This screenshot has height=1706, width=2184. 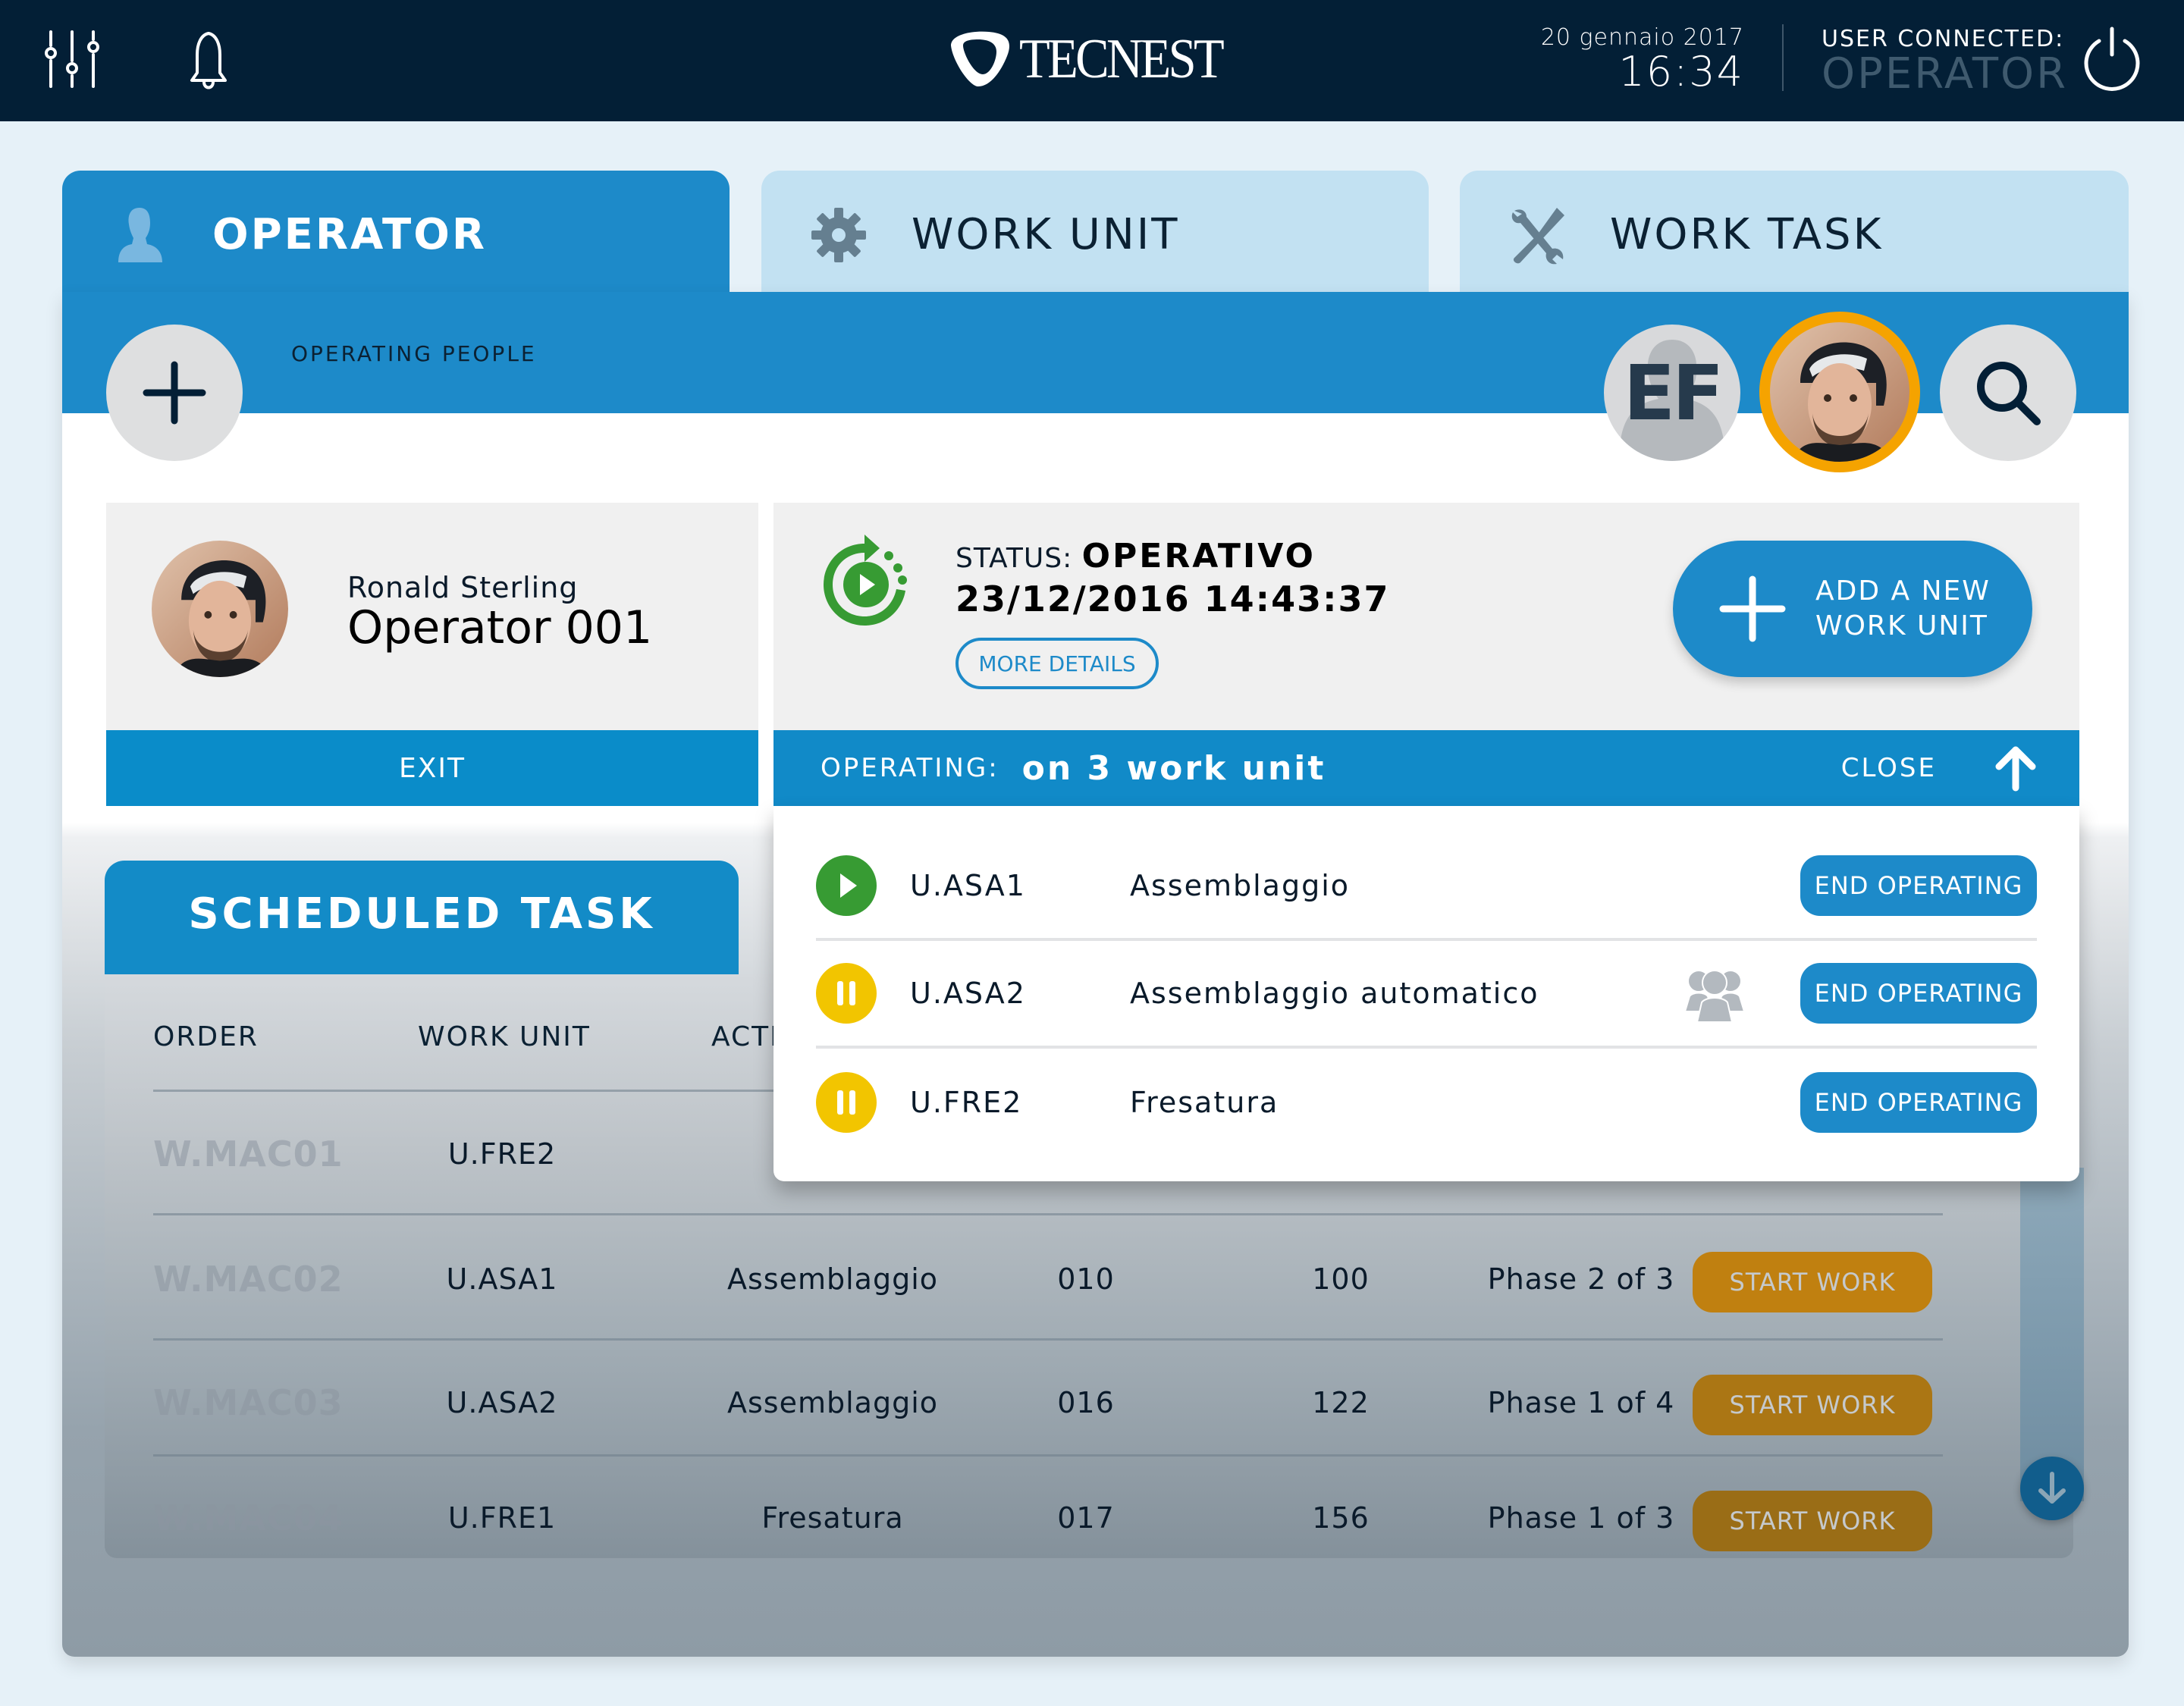 What do you see at coordinates (1240, 886) in the screenshot?
I see `work-unit-description: Assemblaggio` at bounding box center [1240, 886].